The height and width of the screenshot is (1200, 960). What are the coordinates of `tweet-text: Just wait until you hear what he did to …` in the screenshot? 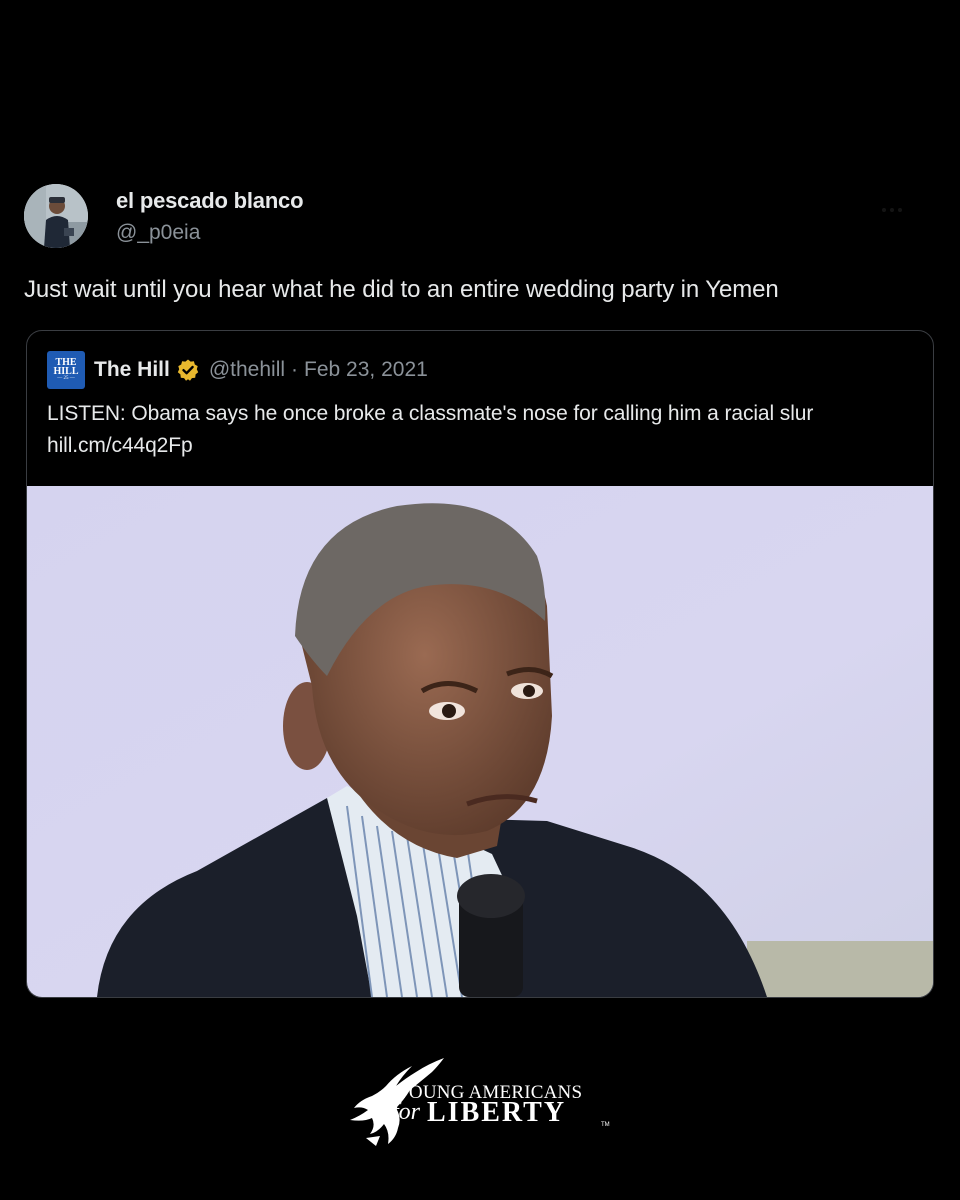 It's located at (401, 289).